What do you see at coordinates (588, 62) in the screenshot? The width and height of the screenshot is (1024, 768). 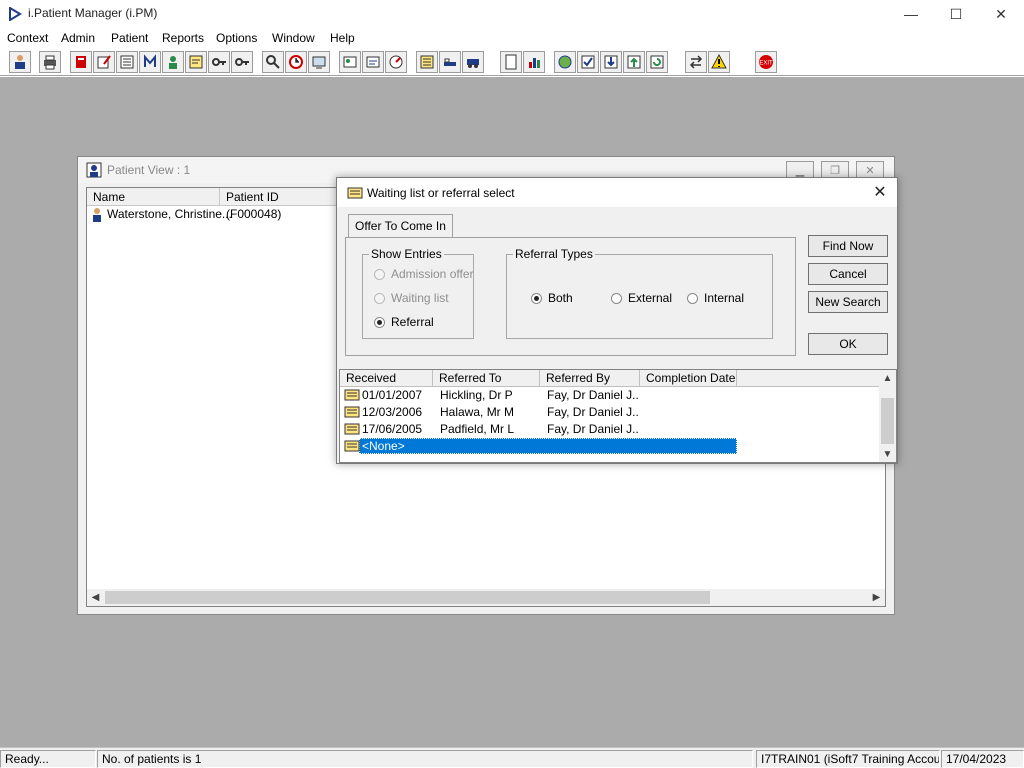 I see `check-icon` at bounding box center [588, 62].